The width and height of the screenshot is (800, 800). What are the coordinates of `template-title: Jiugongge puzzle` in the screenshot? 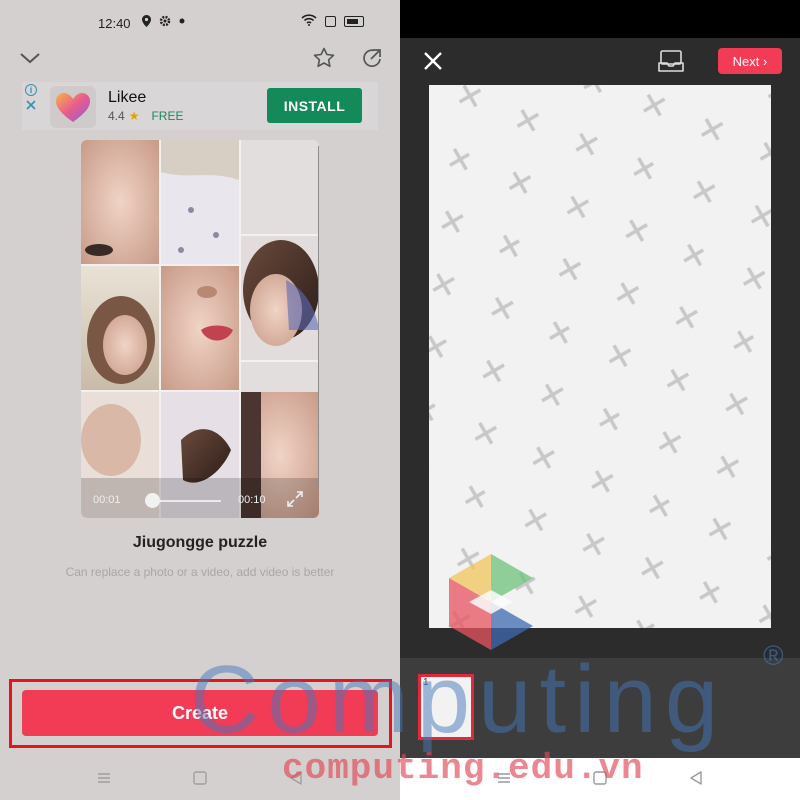 It's located at (200, 542).